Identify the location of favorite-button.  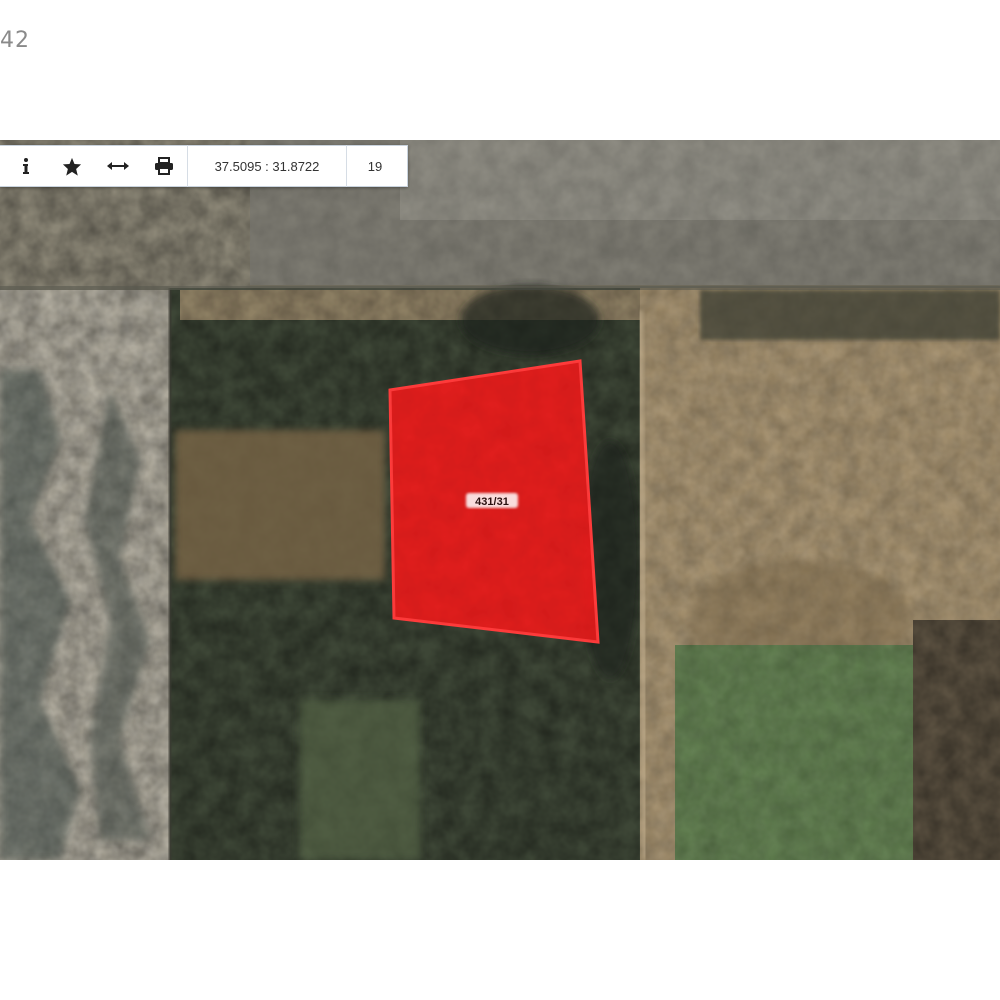
(72, 166).